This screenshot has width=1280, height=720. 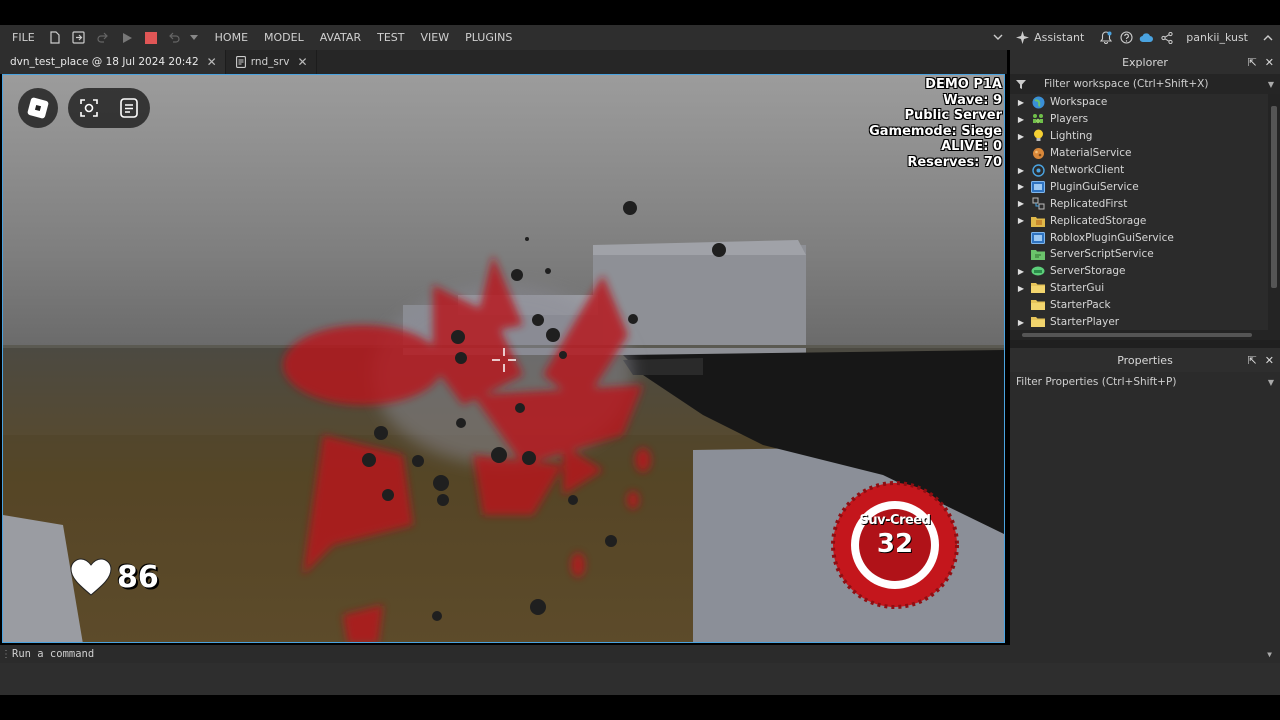 What do you see at coordinates (55, 37) in the screenshot?
I see `new-file-icon` at bounding box center [55, 37].